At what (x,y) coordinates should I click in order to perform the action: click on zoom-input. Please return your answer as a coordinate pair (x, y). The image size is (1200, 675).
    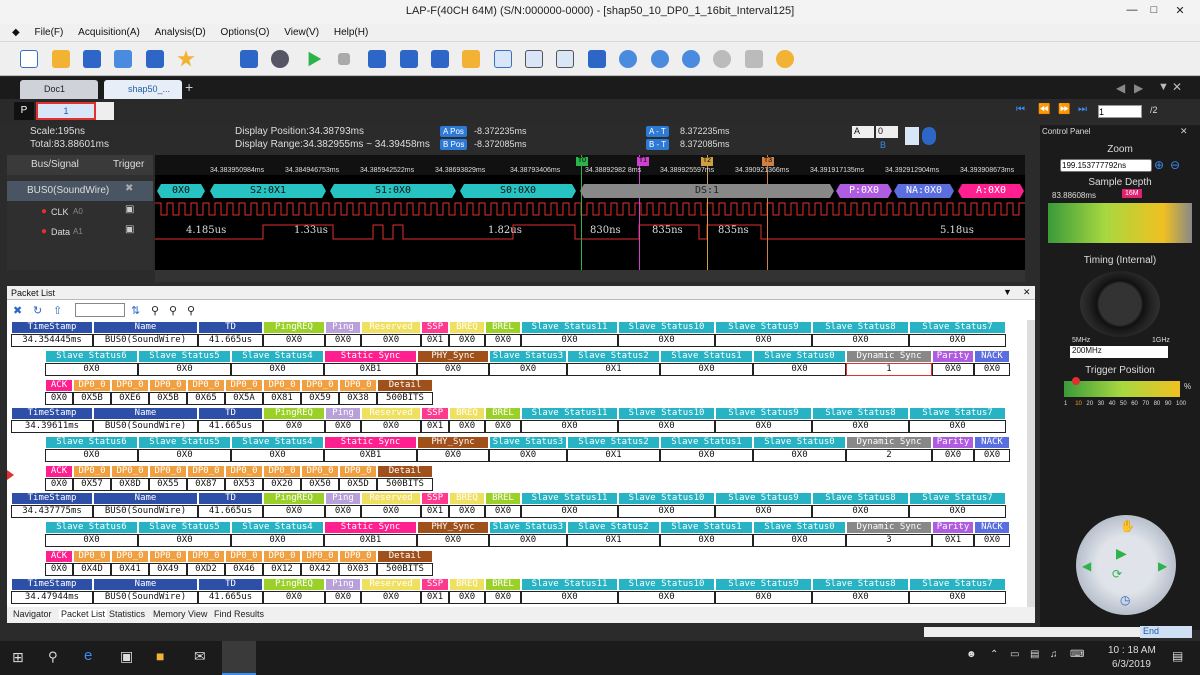
    Looking at the image, I should click on (1106, 165).